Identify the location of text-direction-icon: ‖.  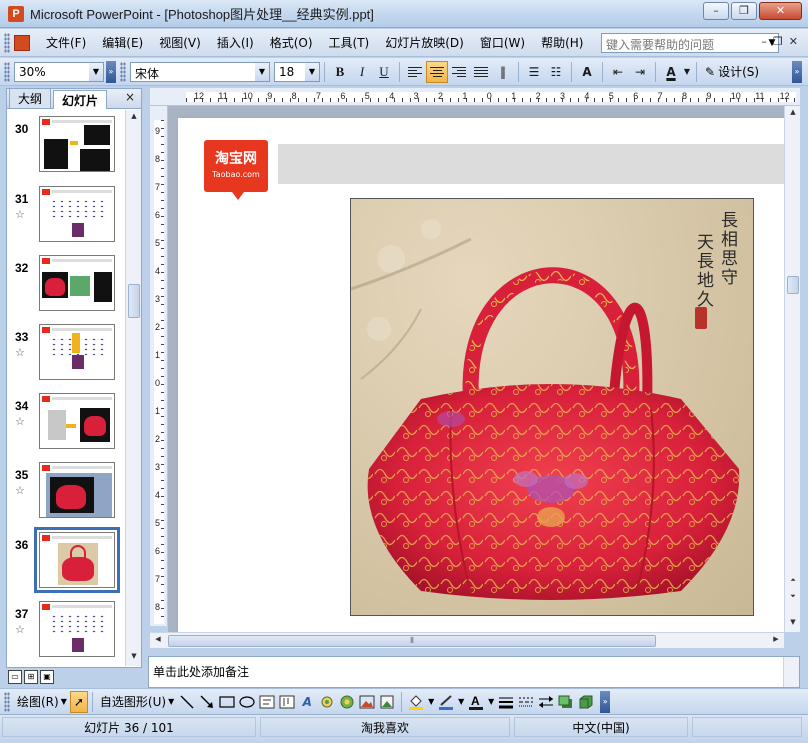
(503, 72).